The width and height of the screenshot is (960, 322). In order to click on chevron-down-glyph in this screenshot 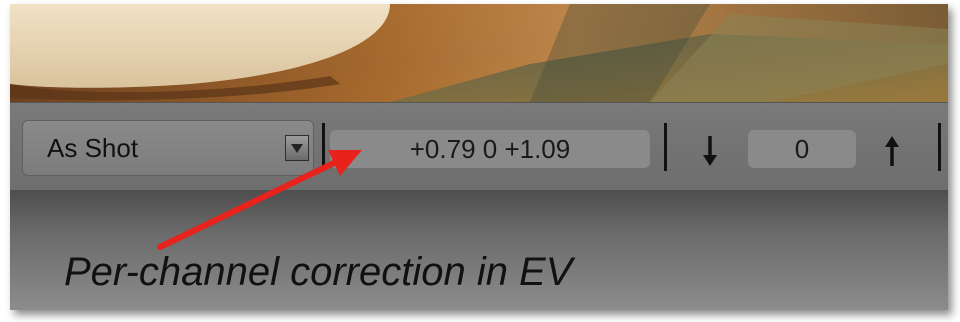, I will do `click(297, 148)`.